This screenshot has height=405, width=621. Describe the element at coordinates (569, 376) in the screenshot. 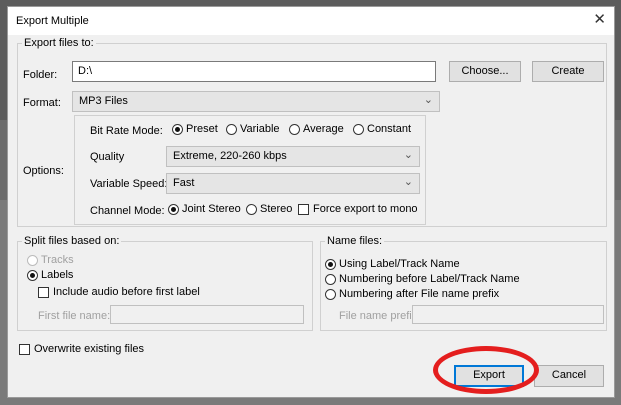

I see `cancel-button: Cancel` at that location.